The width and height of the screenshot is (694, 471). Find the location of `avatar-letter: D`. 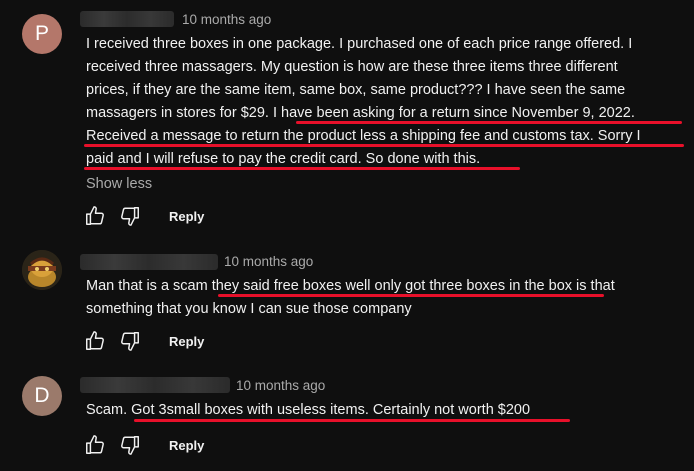

avatar-letter: D is located at coordinates (42, 395).